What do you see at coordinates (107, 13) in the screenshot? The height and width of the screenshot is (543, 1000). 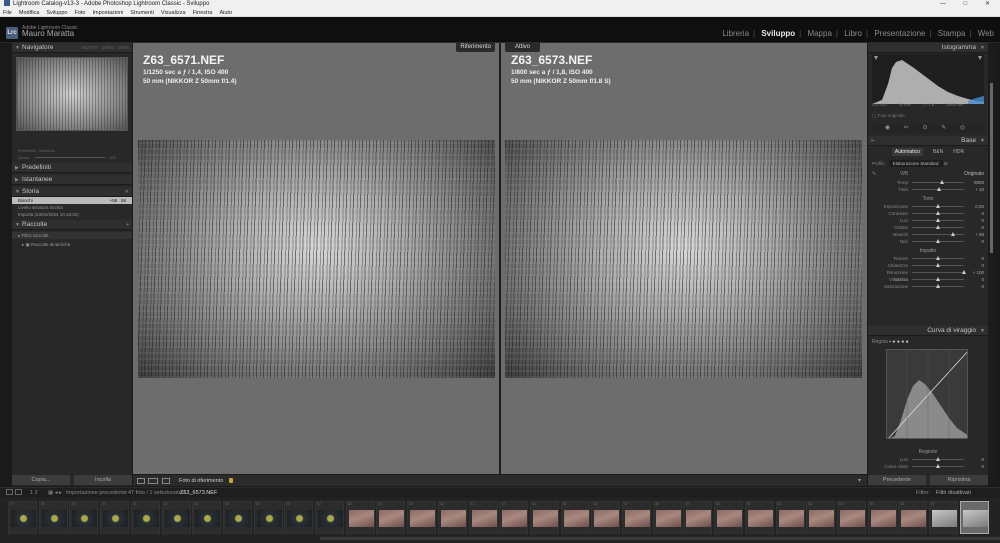 I see `menu-settings: Impostazioni` at bounding box center [107, 13].